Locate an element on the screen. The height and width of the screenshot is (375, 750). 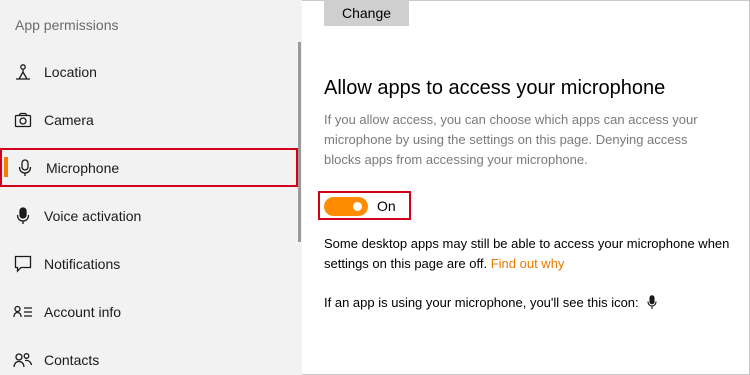
contacts-icon is located at coordinates (23, 360).